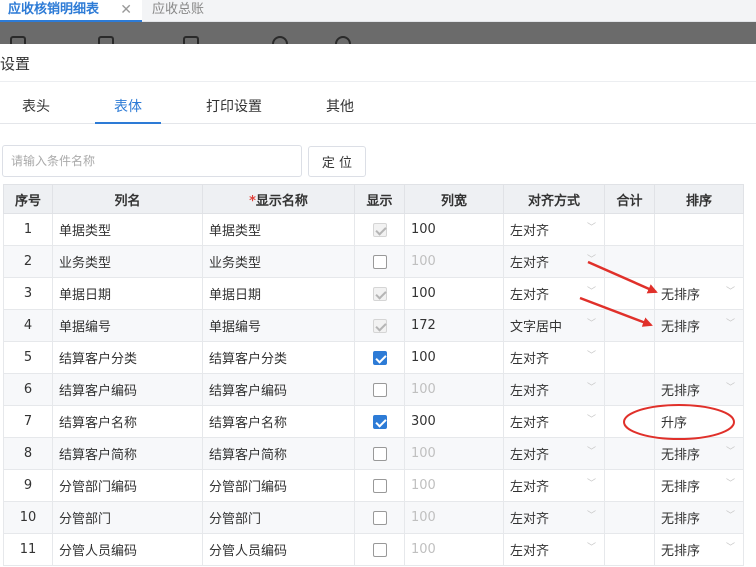  I want to click on modal-backdrop, so click(378, 33).